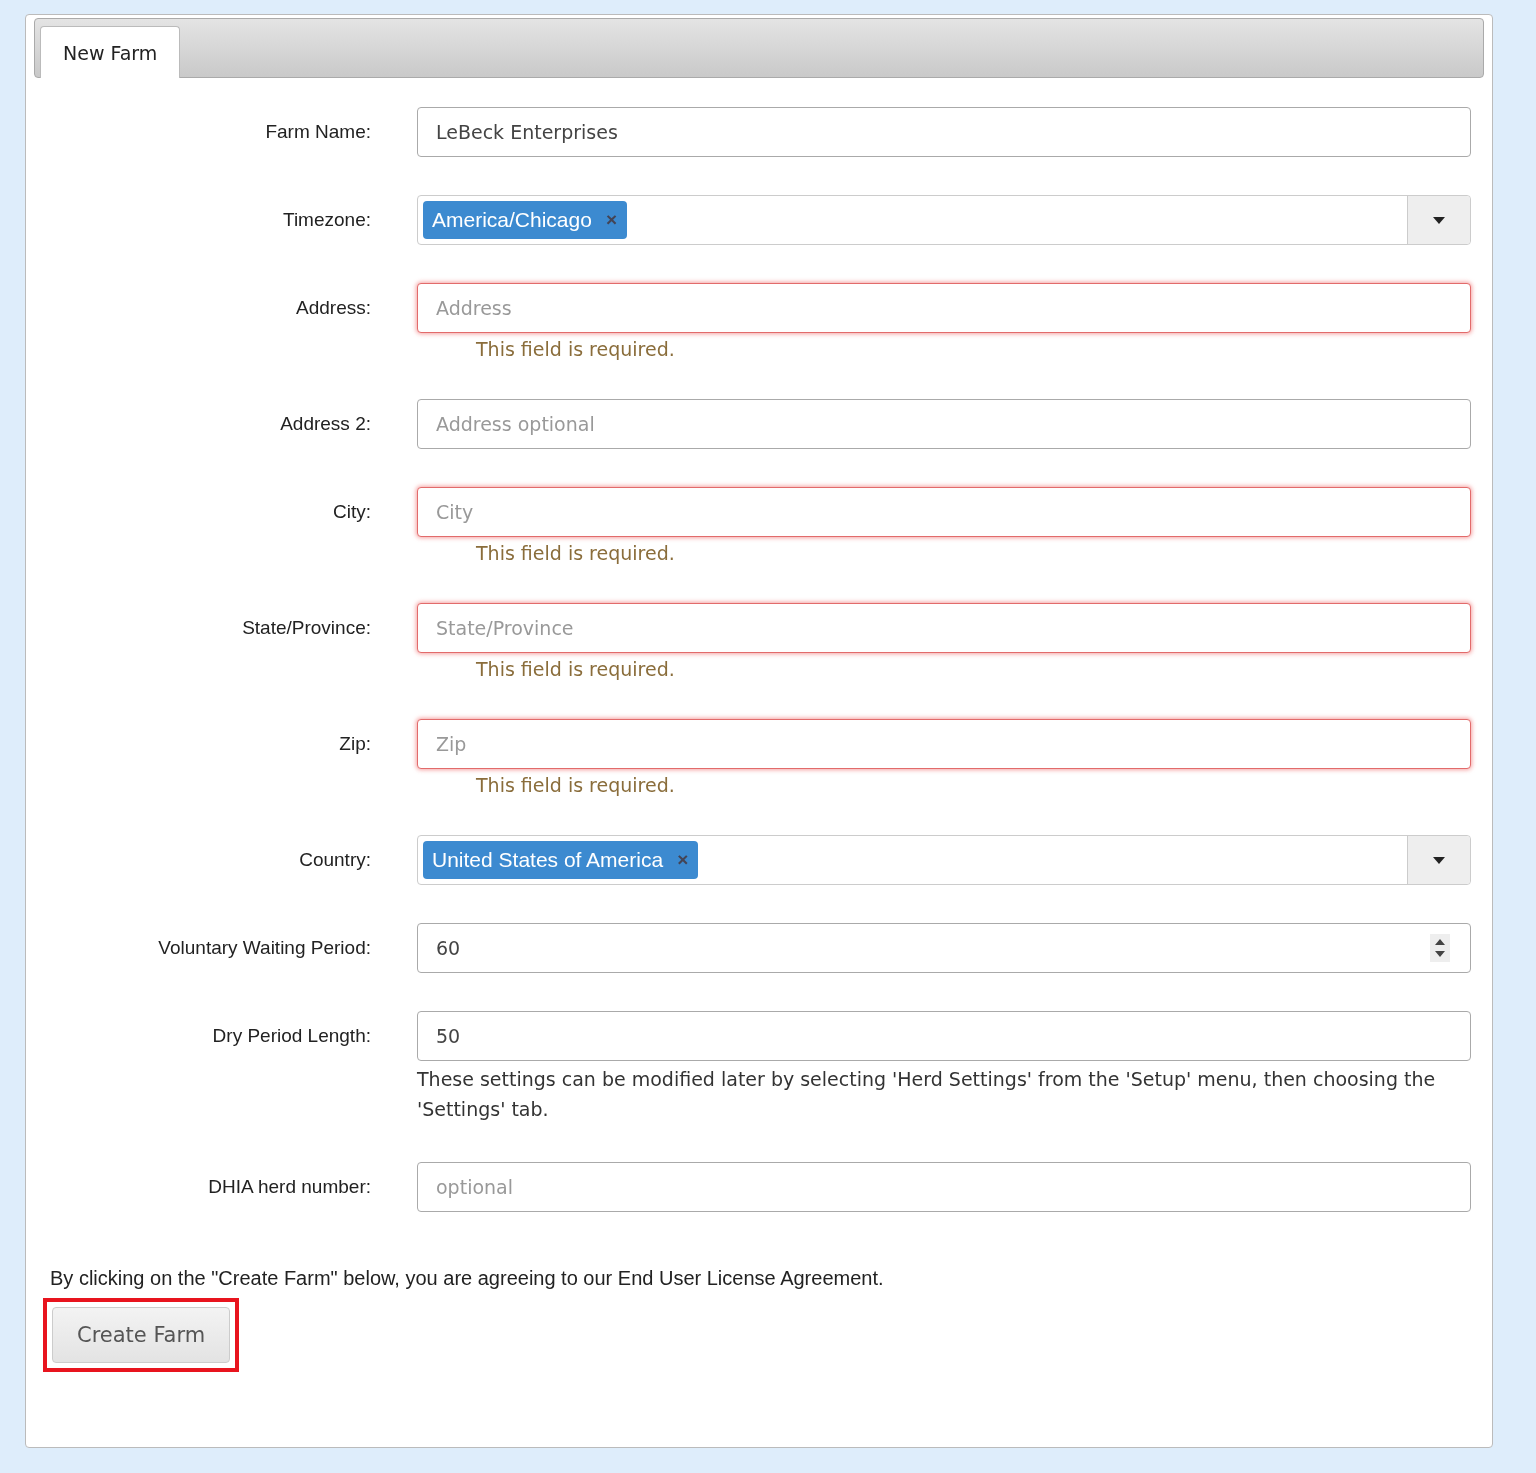  Describe the element at coordinates (944, 308) in the screenshot. I see `input-field: Address` at that location.